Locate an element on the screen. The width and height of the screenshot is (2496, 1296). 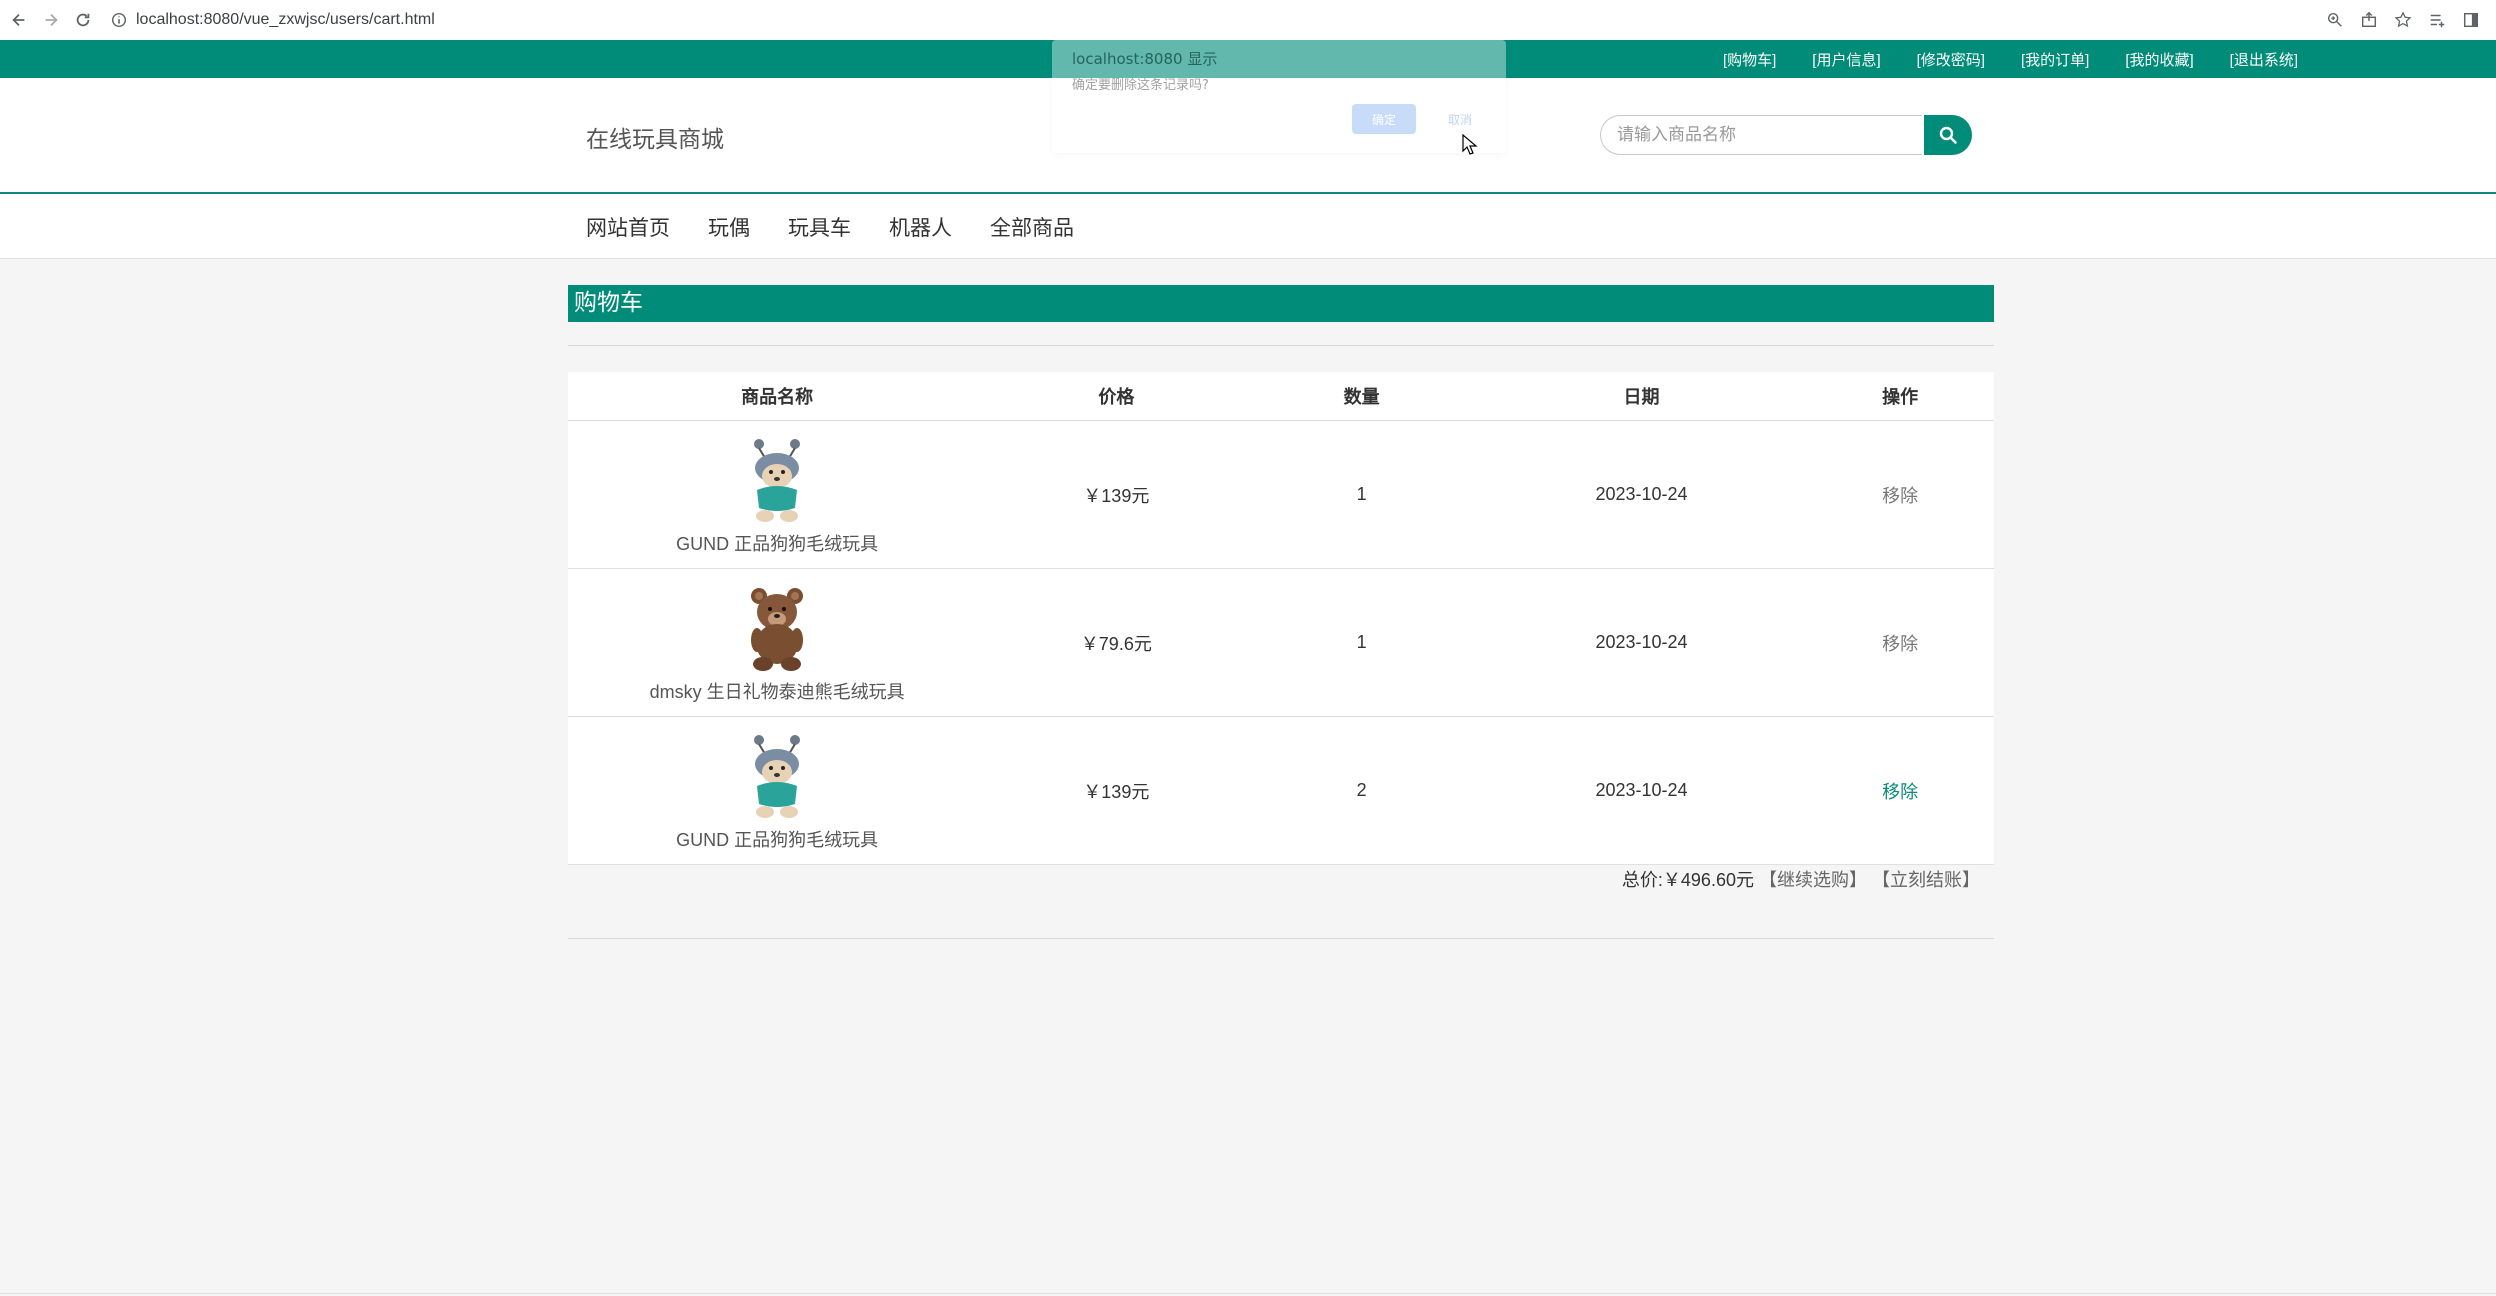
product-image-teddy-bear is located at coordinates (777, 627).